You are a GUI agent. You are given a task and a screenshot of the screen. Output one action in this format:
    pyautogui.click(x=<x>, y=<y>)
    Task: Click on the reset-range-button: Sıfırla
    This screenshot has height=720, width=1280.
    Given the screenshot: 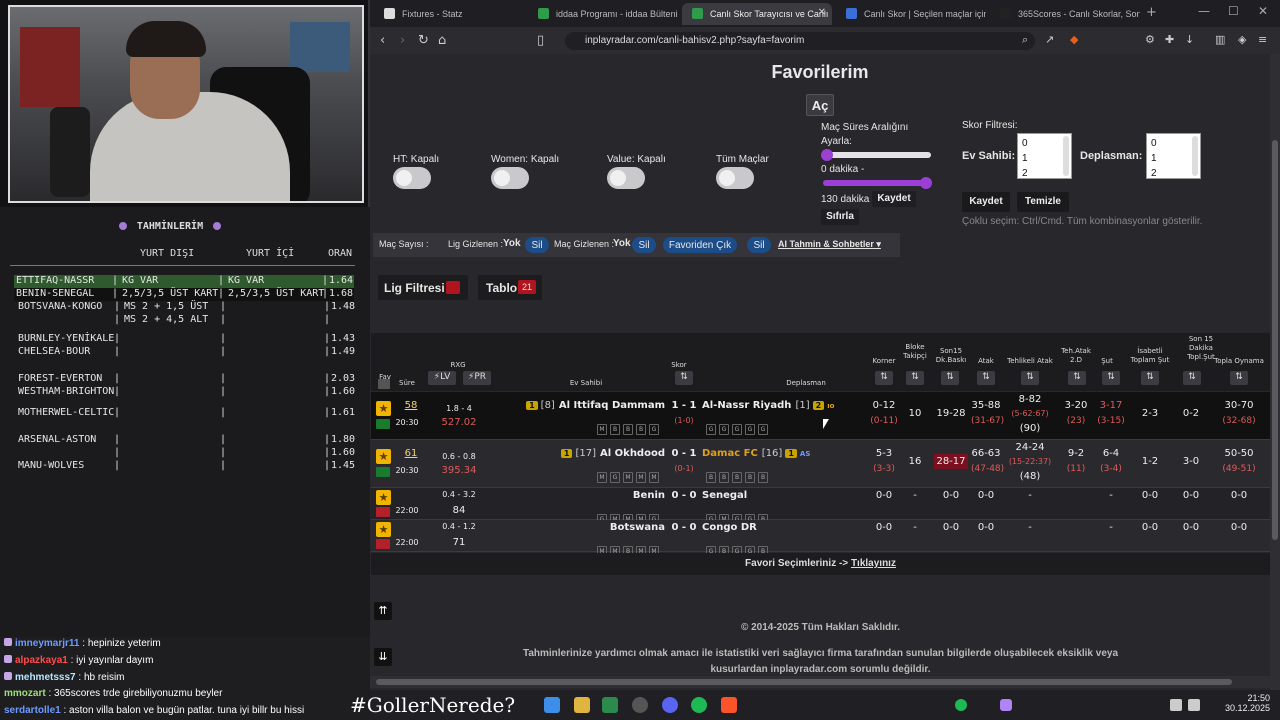 What is the action you would take?
    pyautogui.click(x=840, y=217)
    